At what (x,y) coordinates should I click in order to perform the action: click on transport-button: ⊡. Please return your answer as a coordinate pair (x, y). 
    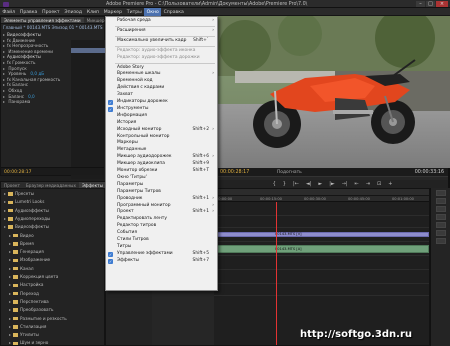
    Looking at the image, I should click on (379, 184).